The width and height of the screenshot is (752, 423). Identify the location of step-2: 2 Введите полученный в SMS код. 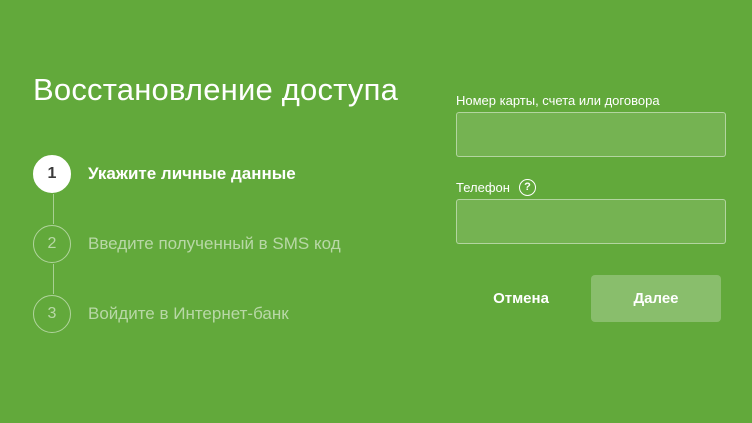
(187, 244).